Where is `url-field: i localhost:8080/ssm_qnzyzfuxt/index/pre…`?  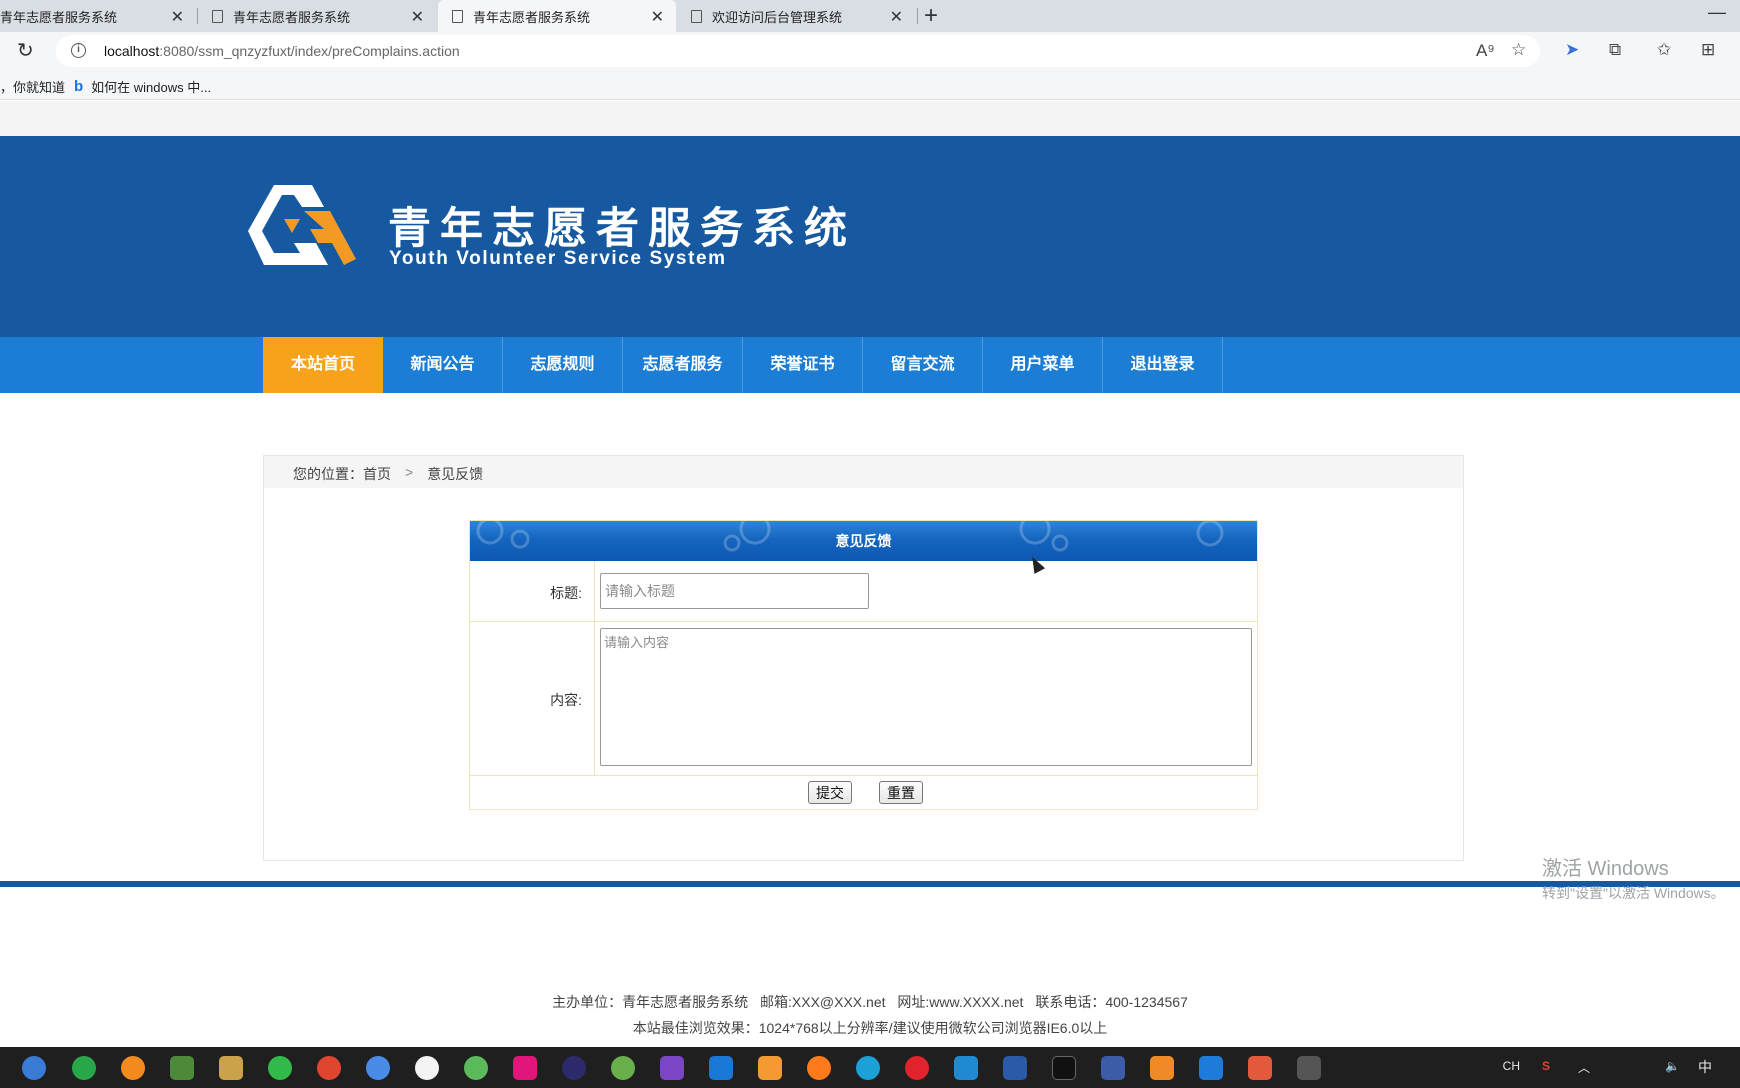
url-field: i localhost:8080/ssm_qnzyzfuxt/index/pre… is located at coordinates (798, 51).